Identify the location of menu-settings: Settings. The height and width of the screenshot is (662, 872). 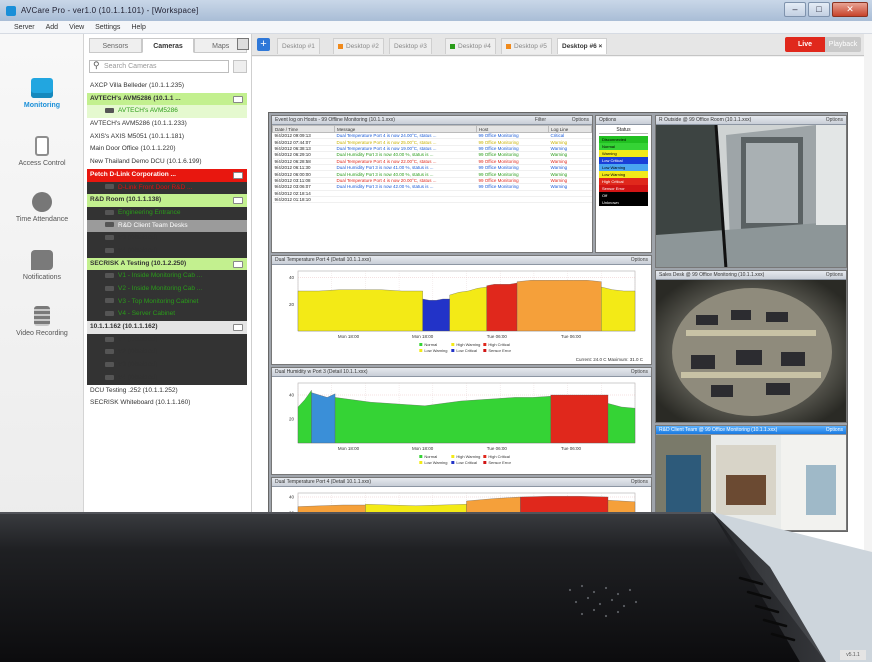
(107, 27).